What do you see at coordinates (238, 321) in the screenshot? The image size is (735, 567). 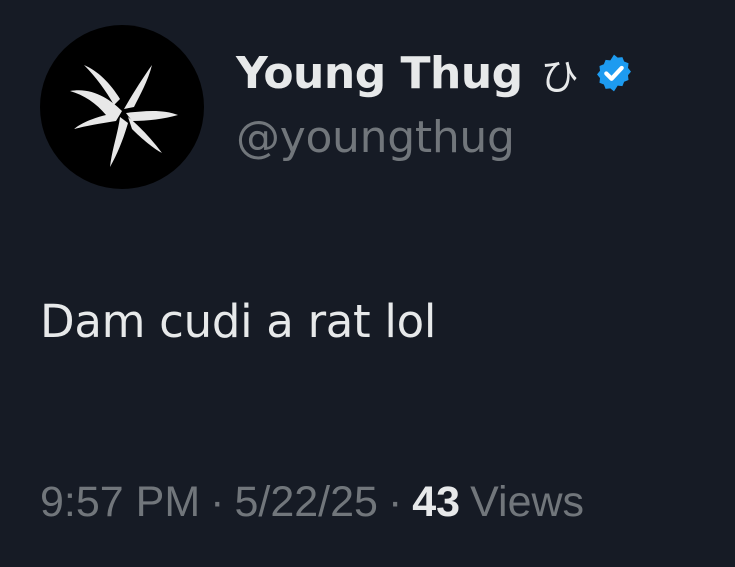 I see `tweet-text: Dam cudi a rat lol` at bounding box center [238, 321].